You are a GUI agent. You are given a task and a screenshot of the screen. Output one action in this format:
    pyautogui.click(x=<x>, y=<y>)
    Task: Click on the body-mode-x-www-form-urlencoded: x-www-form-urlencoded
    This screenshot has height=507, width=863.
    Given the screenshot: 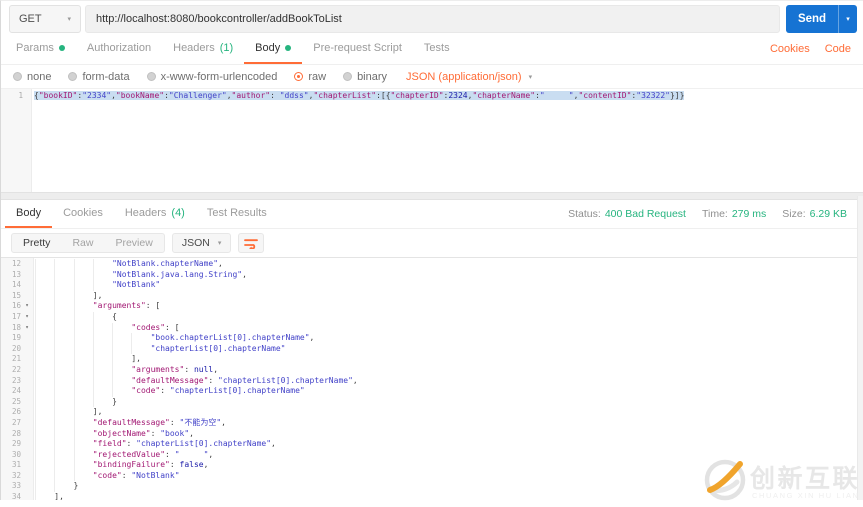 What is the action you would take?
    pyautogui.click(x=212, y=76)
    